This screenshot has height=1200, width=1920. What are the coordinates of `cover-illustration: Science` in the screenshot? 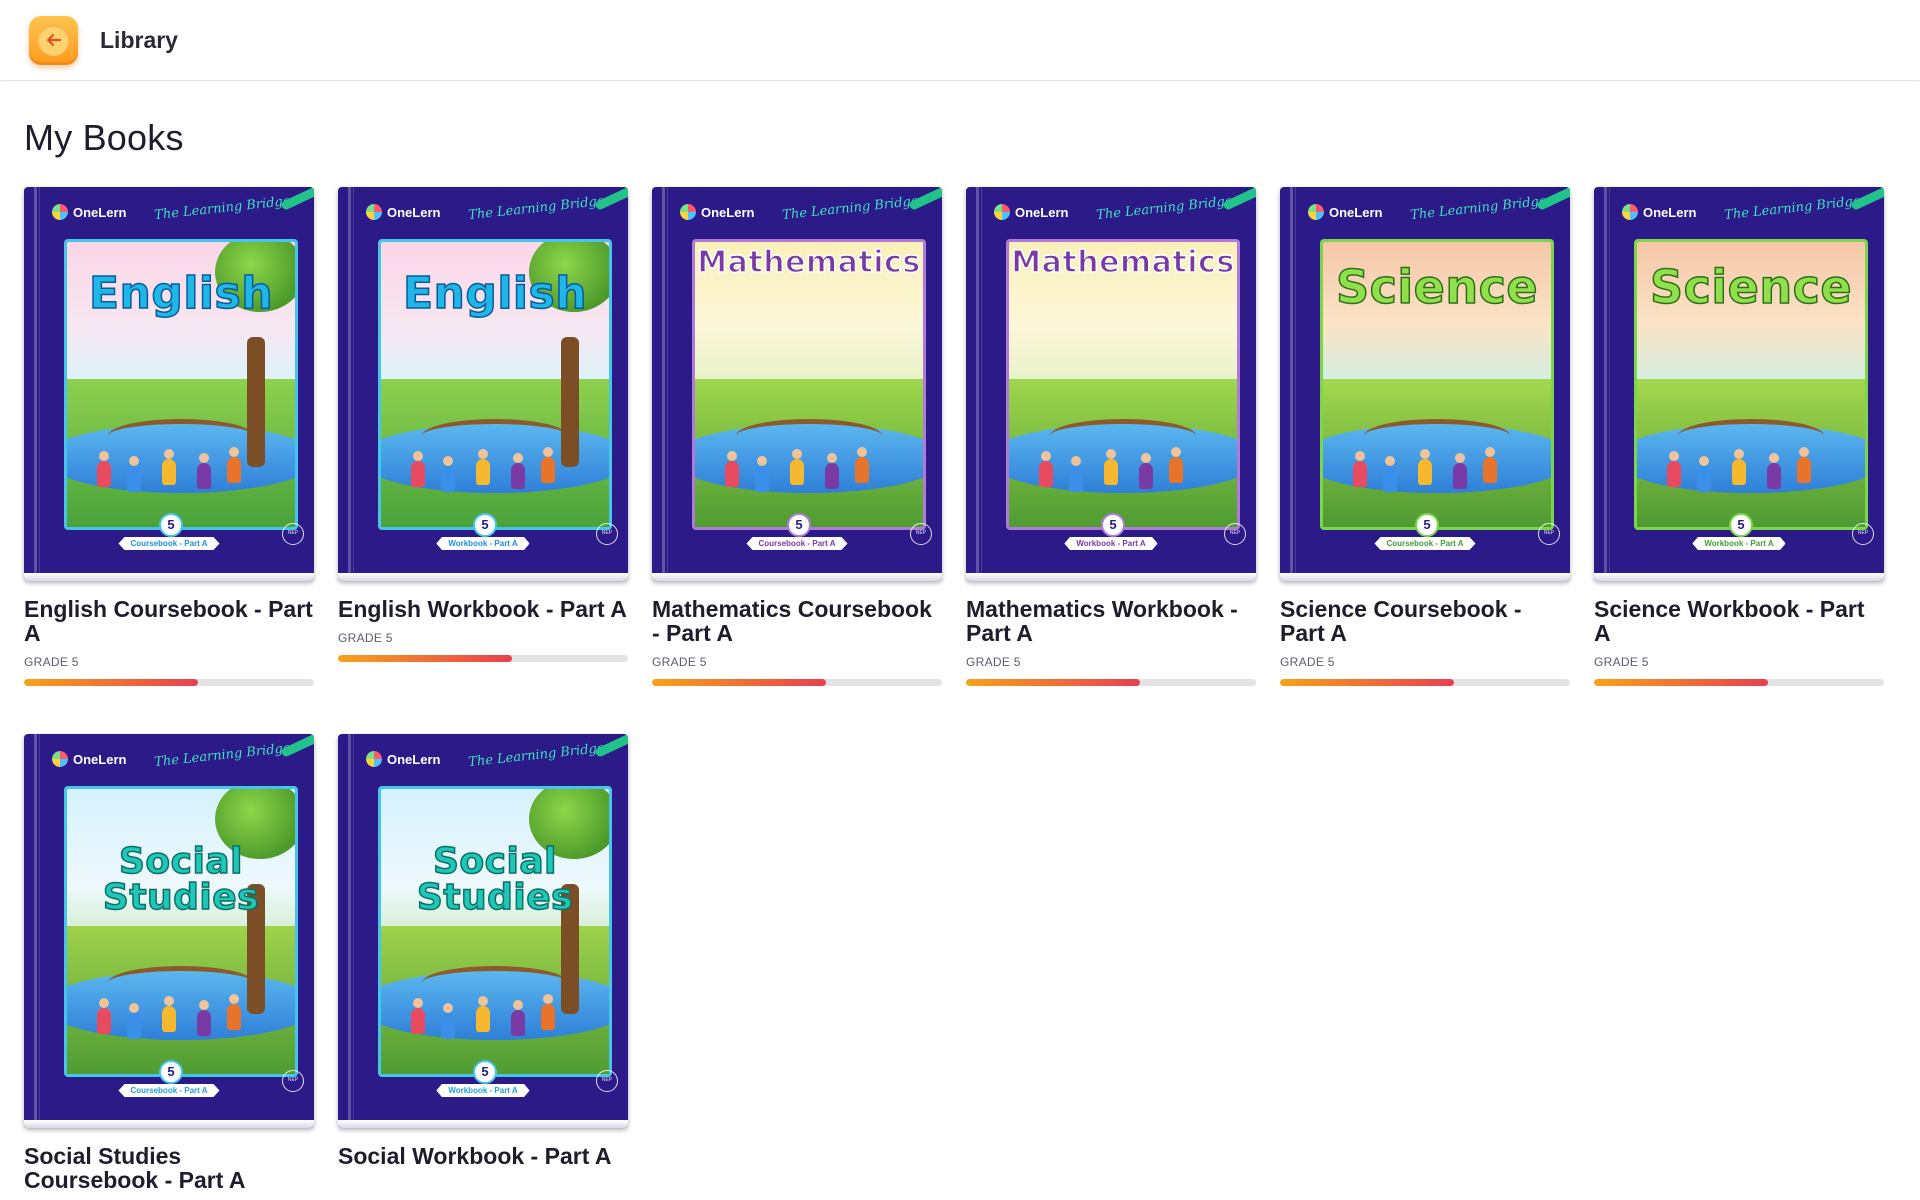 It's located at (1751, 384).